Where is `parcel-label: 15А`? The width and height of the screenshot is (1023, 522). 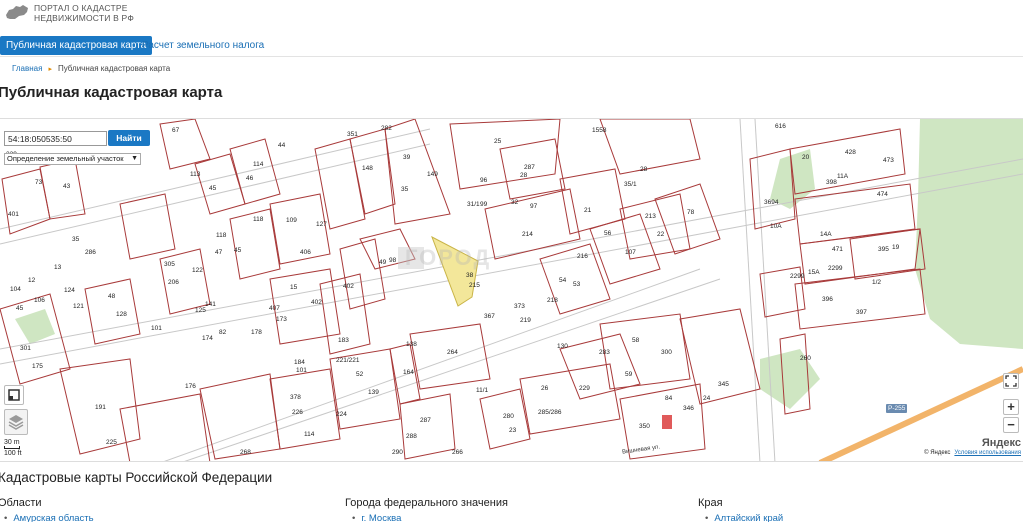
parcel-label: 15А is located at coordinates (814, 272).